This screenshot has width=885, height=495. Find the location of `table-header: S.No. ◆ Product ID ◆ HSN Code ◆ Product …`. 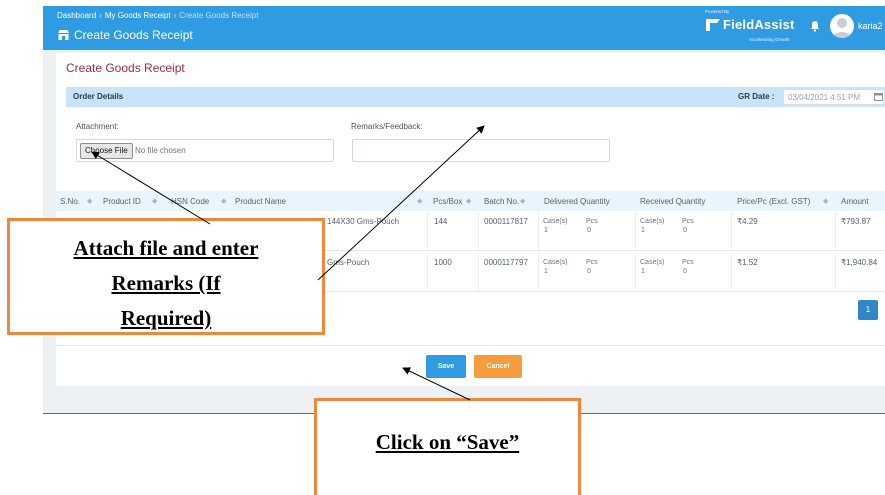

table-header: S.No. ◆ Product ID ◆ HSN Code ◆ Product … is located at coordinates (470, 201).